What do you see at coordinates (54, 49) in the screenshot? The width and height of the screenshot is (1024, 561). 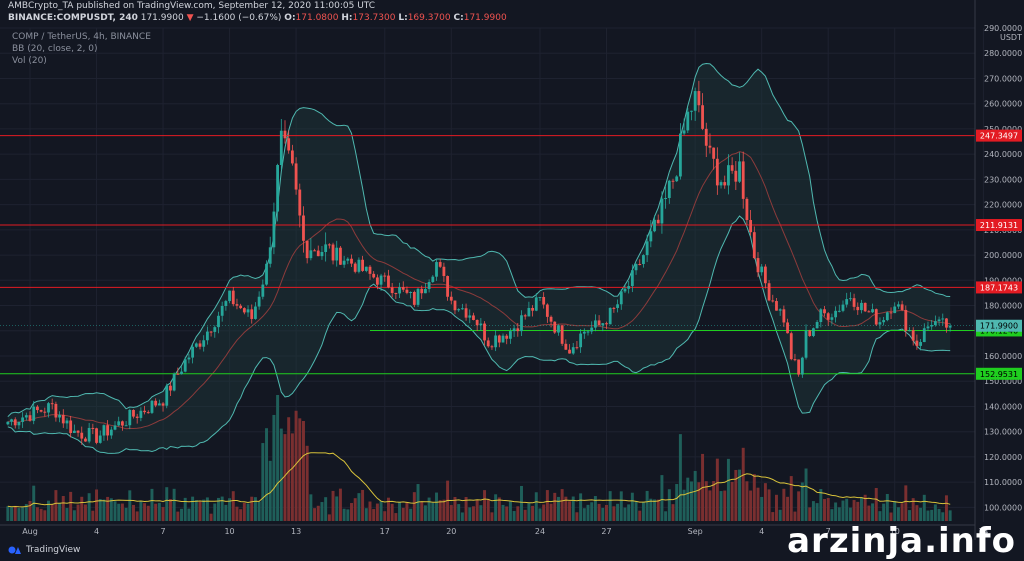 I see `legend-bb: BB (20, close, 2, 0)` at bounding box center [54, 49].